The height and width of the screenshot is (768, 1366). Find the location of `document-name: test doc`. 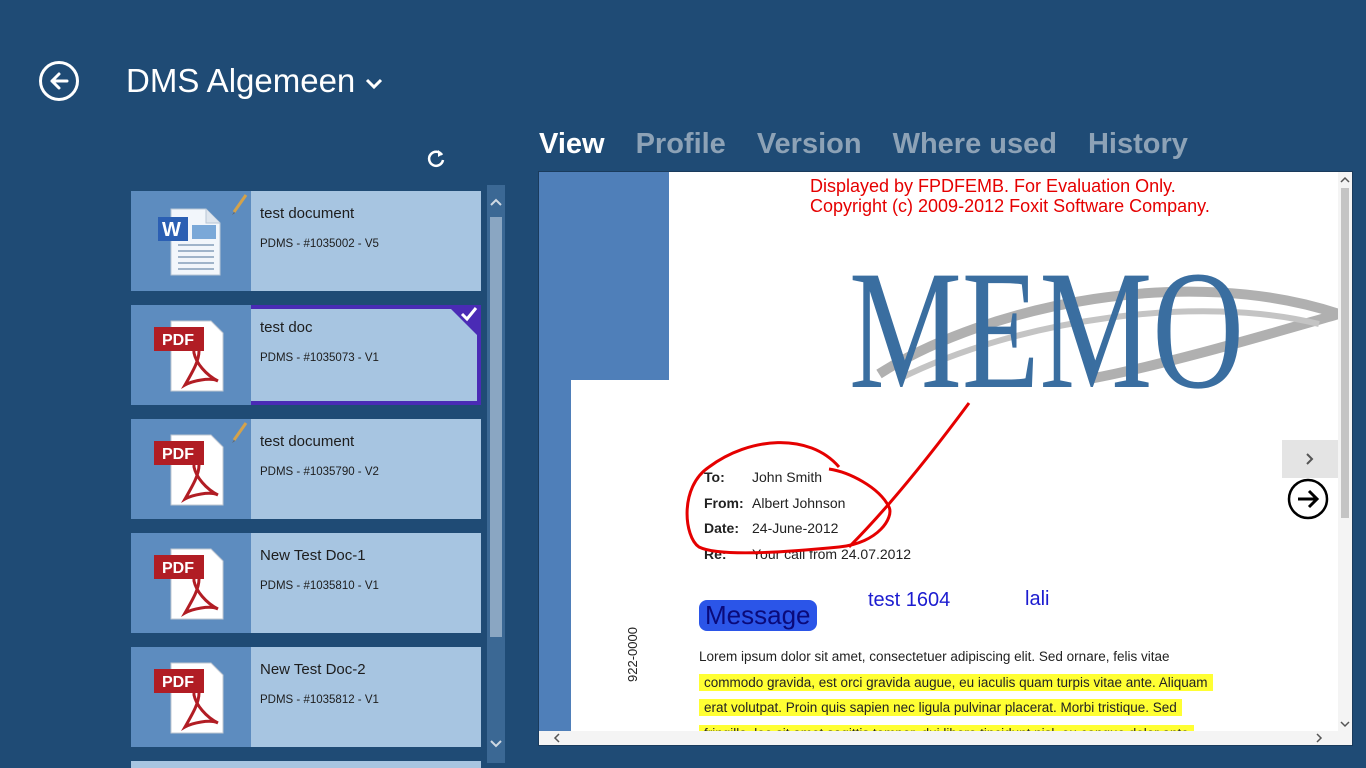

document-name: test doc is located at coordinates (286, 327).